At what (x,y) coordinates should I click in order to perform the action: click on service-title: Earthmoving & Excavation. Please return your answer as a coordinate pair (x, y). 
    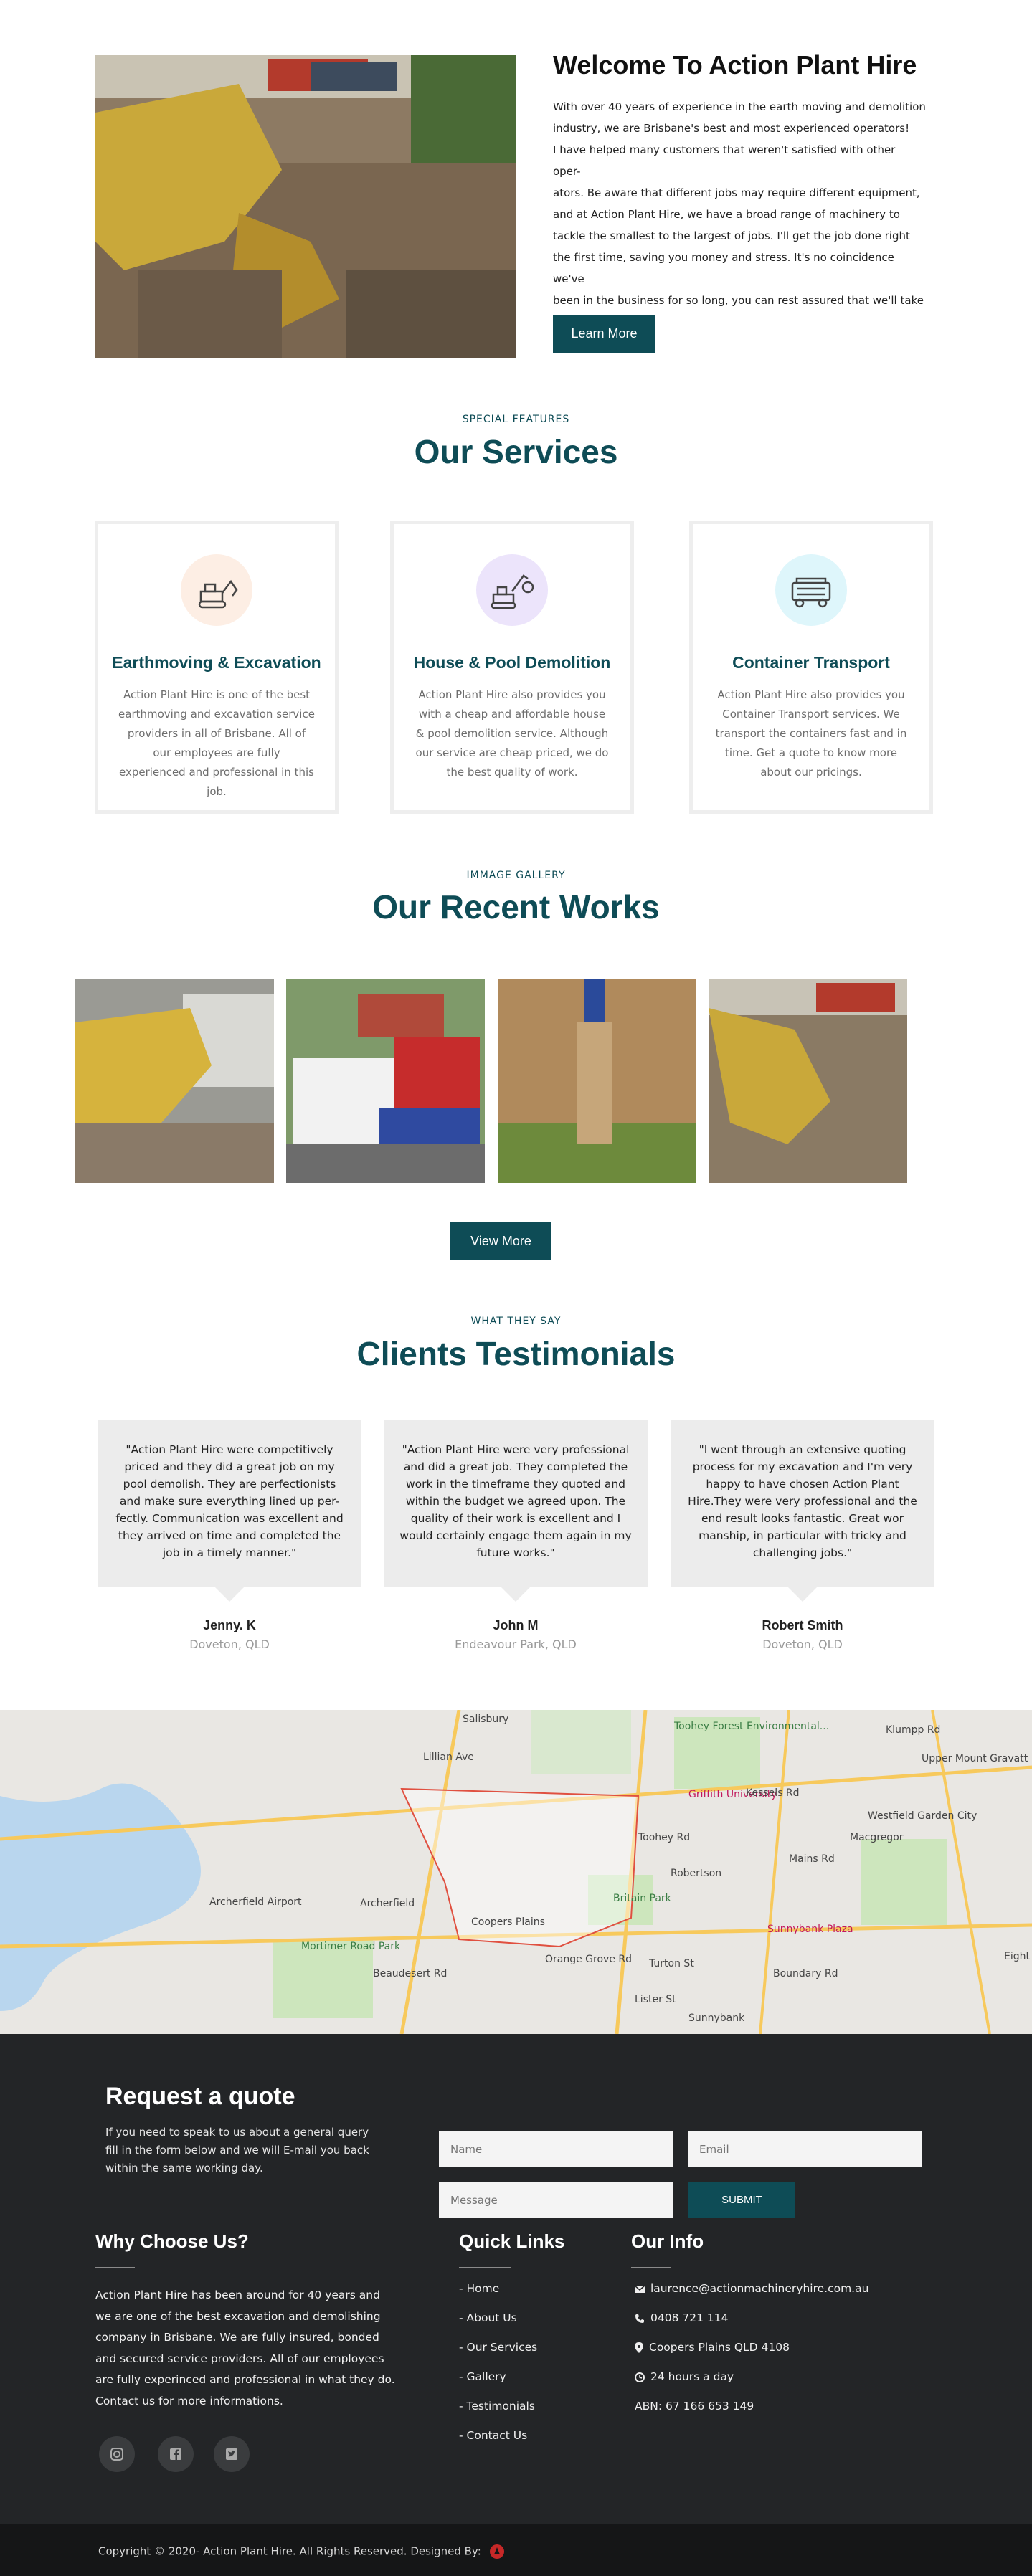
    Looking at the image, I should click on (216, 662).